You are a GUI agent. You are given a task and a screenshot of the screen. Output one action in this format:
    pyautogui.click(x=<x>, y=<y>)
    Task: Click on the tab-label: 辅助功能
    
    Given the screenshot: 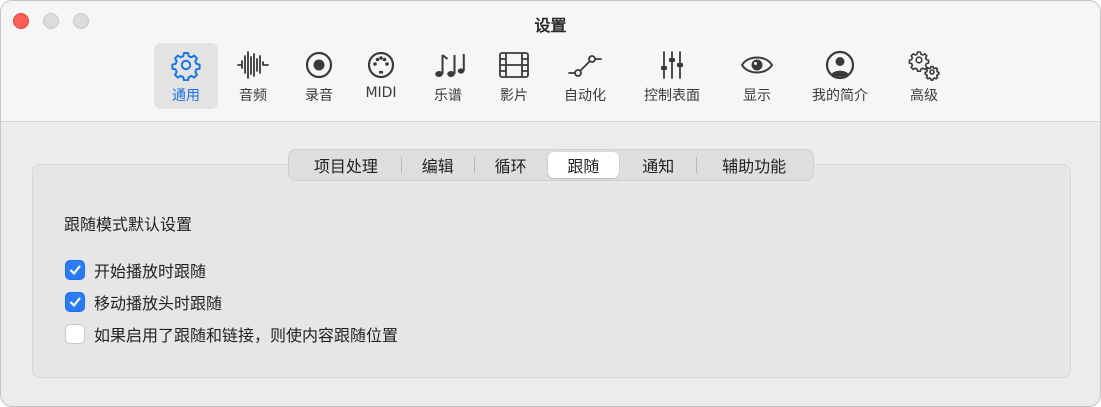 What is the action you would take?
    pyautogui.click(x=754, y=166)
    